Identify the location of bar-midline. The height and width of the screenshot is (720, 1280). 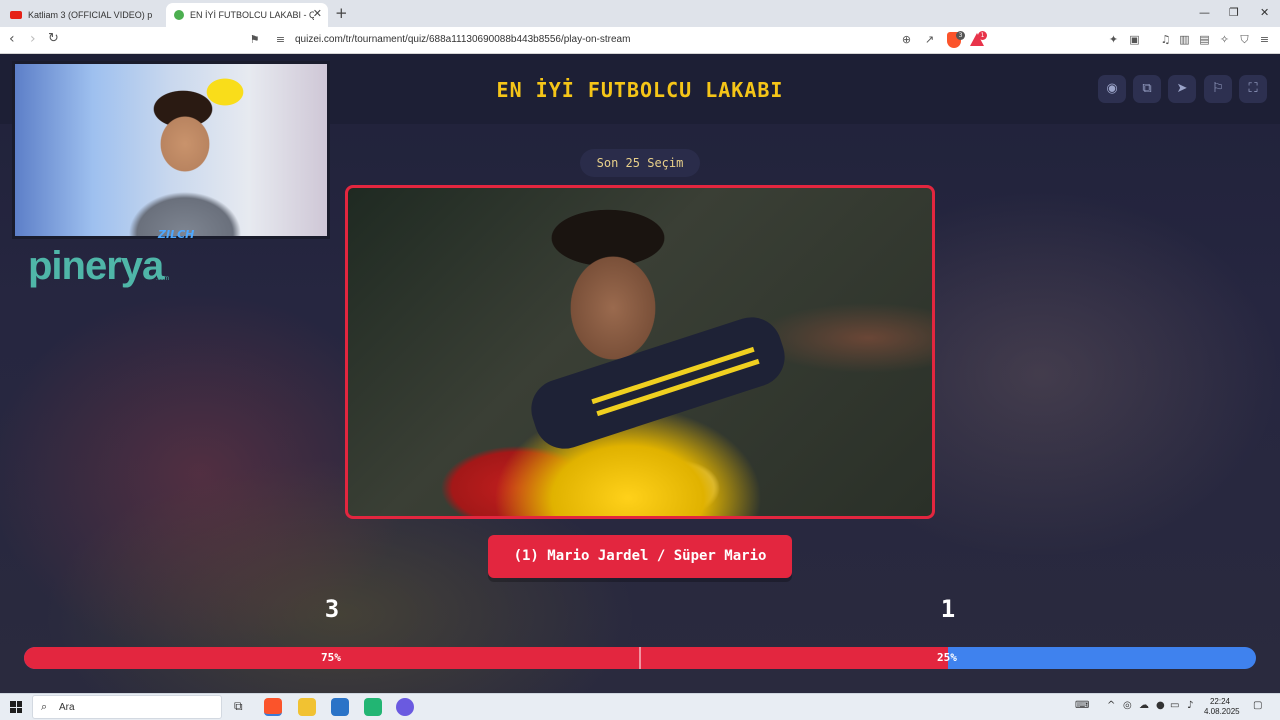
(640, 658).